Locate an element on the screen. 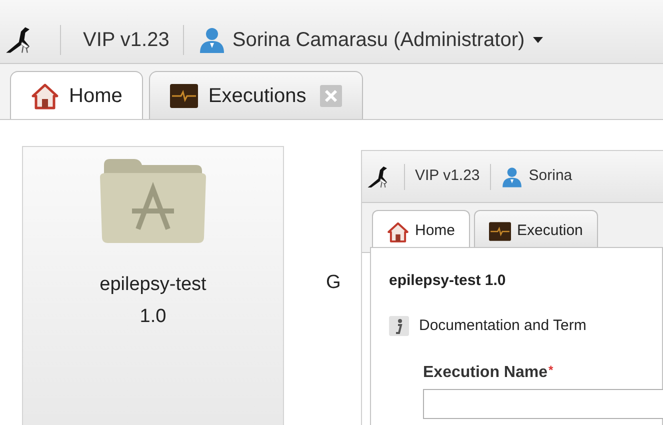  input-field is located at coordinates (543, 404).